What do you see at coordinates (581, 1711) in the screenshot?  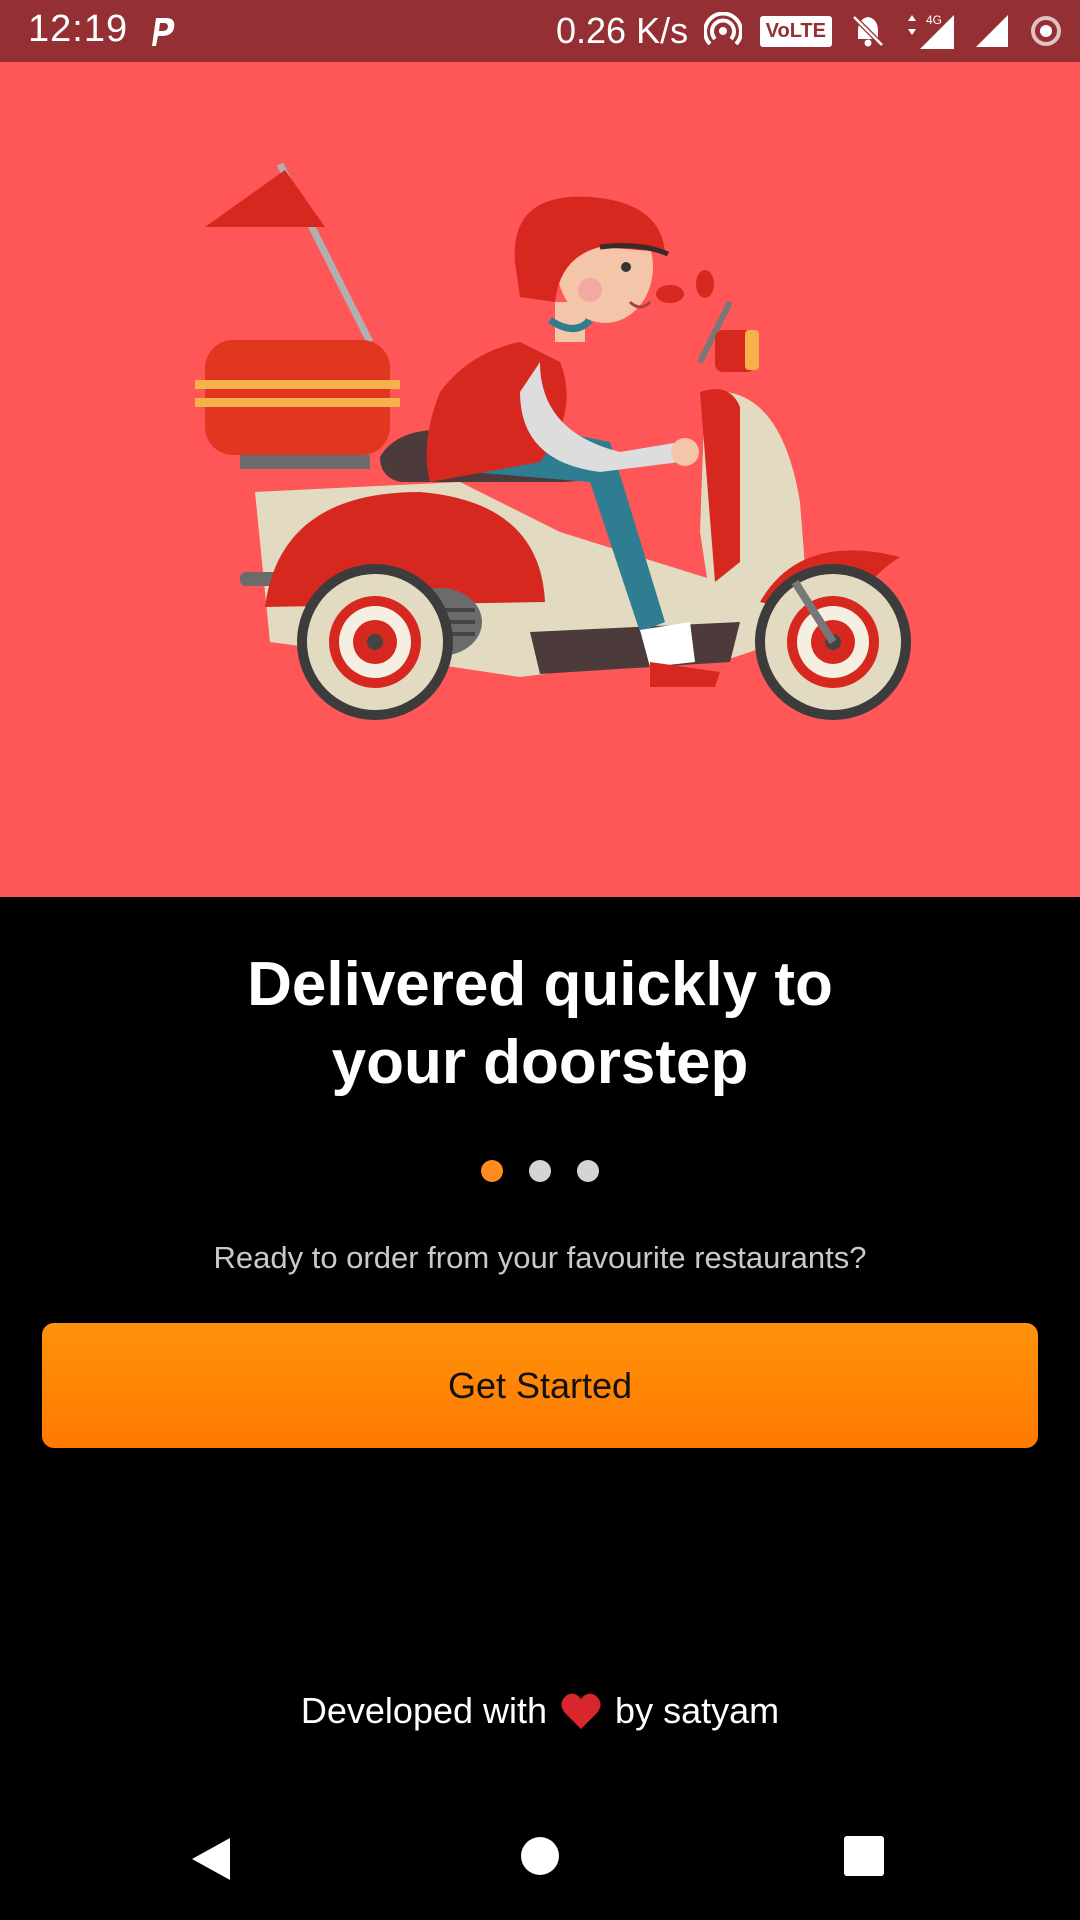 I see `heart-icon` at bounding box center [581, 1711].